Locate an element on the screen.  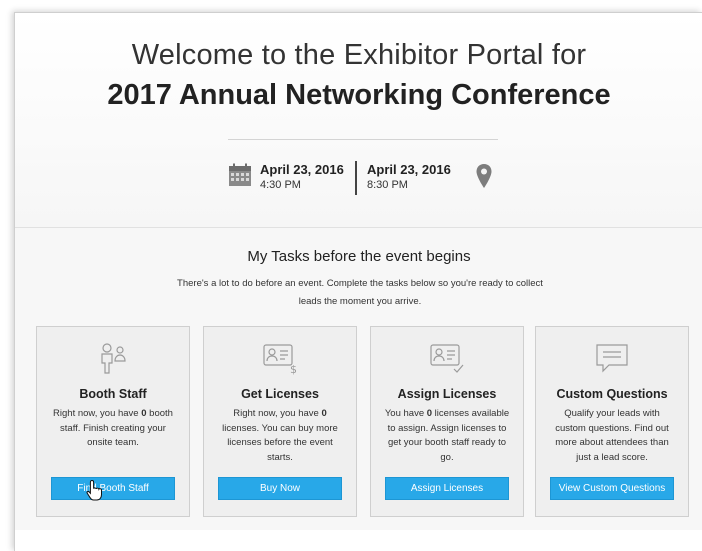
event-name-title: 2017 Annual Networking Conference is located at coordinates (359, 95).